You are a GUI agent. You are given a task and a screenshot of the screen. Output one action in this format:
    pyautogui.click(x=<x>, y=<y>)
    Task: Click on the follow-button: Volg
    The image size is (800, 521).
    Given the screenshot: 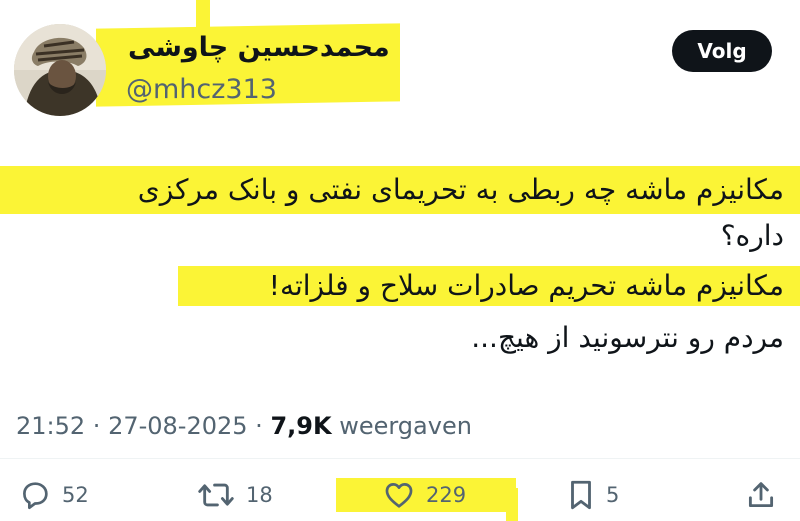 What is the action you would take?
    pyautogui.click(x=722, y=51)
    